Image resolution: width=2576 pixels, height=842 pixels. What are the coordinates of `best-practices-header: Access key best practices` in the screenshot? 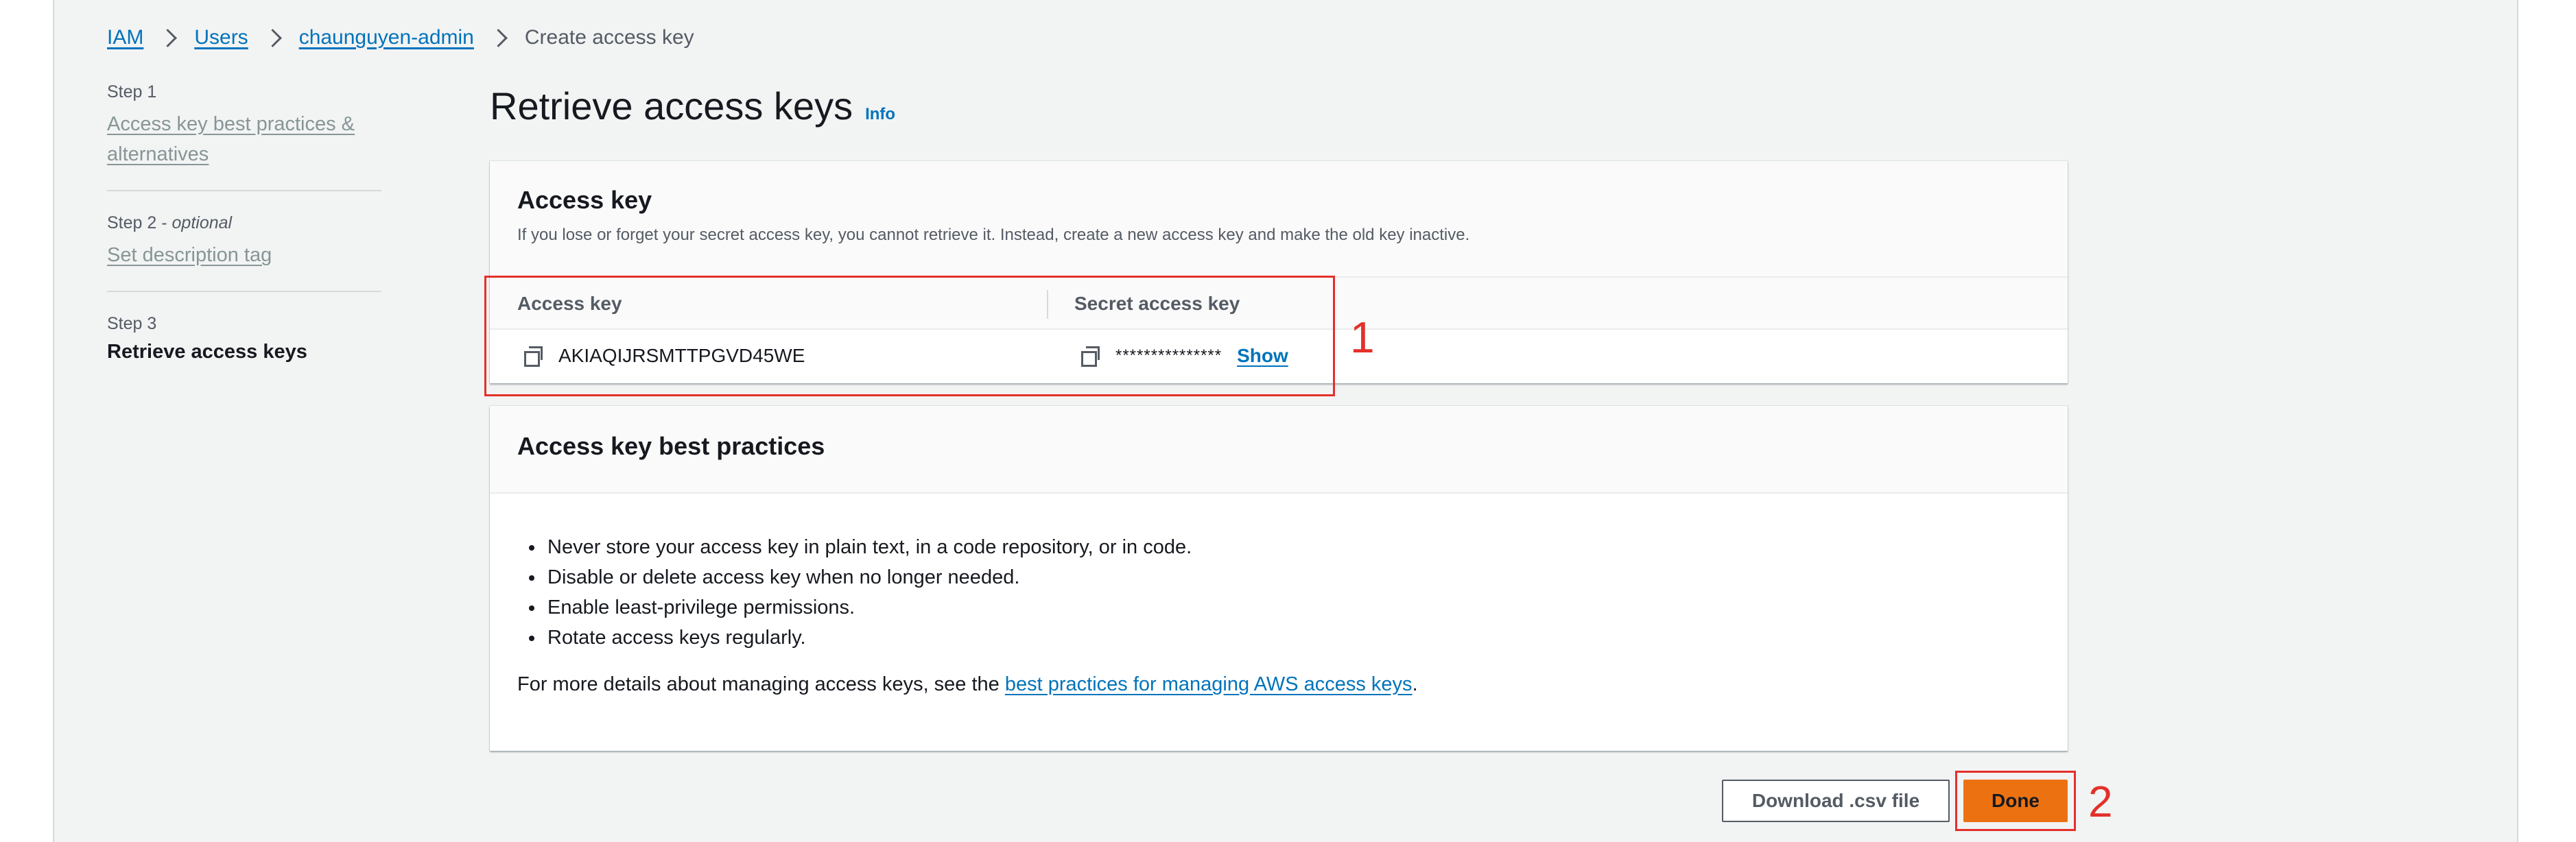 It's located at (1279, 450).